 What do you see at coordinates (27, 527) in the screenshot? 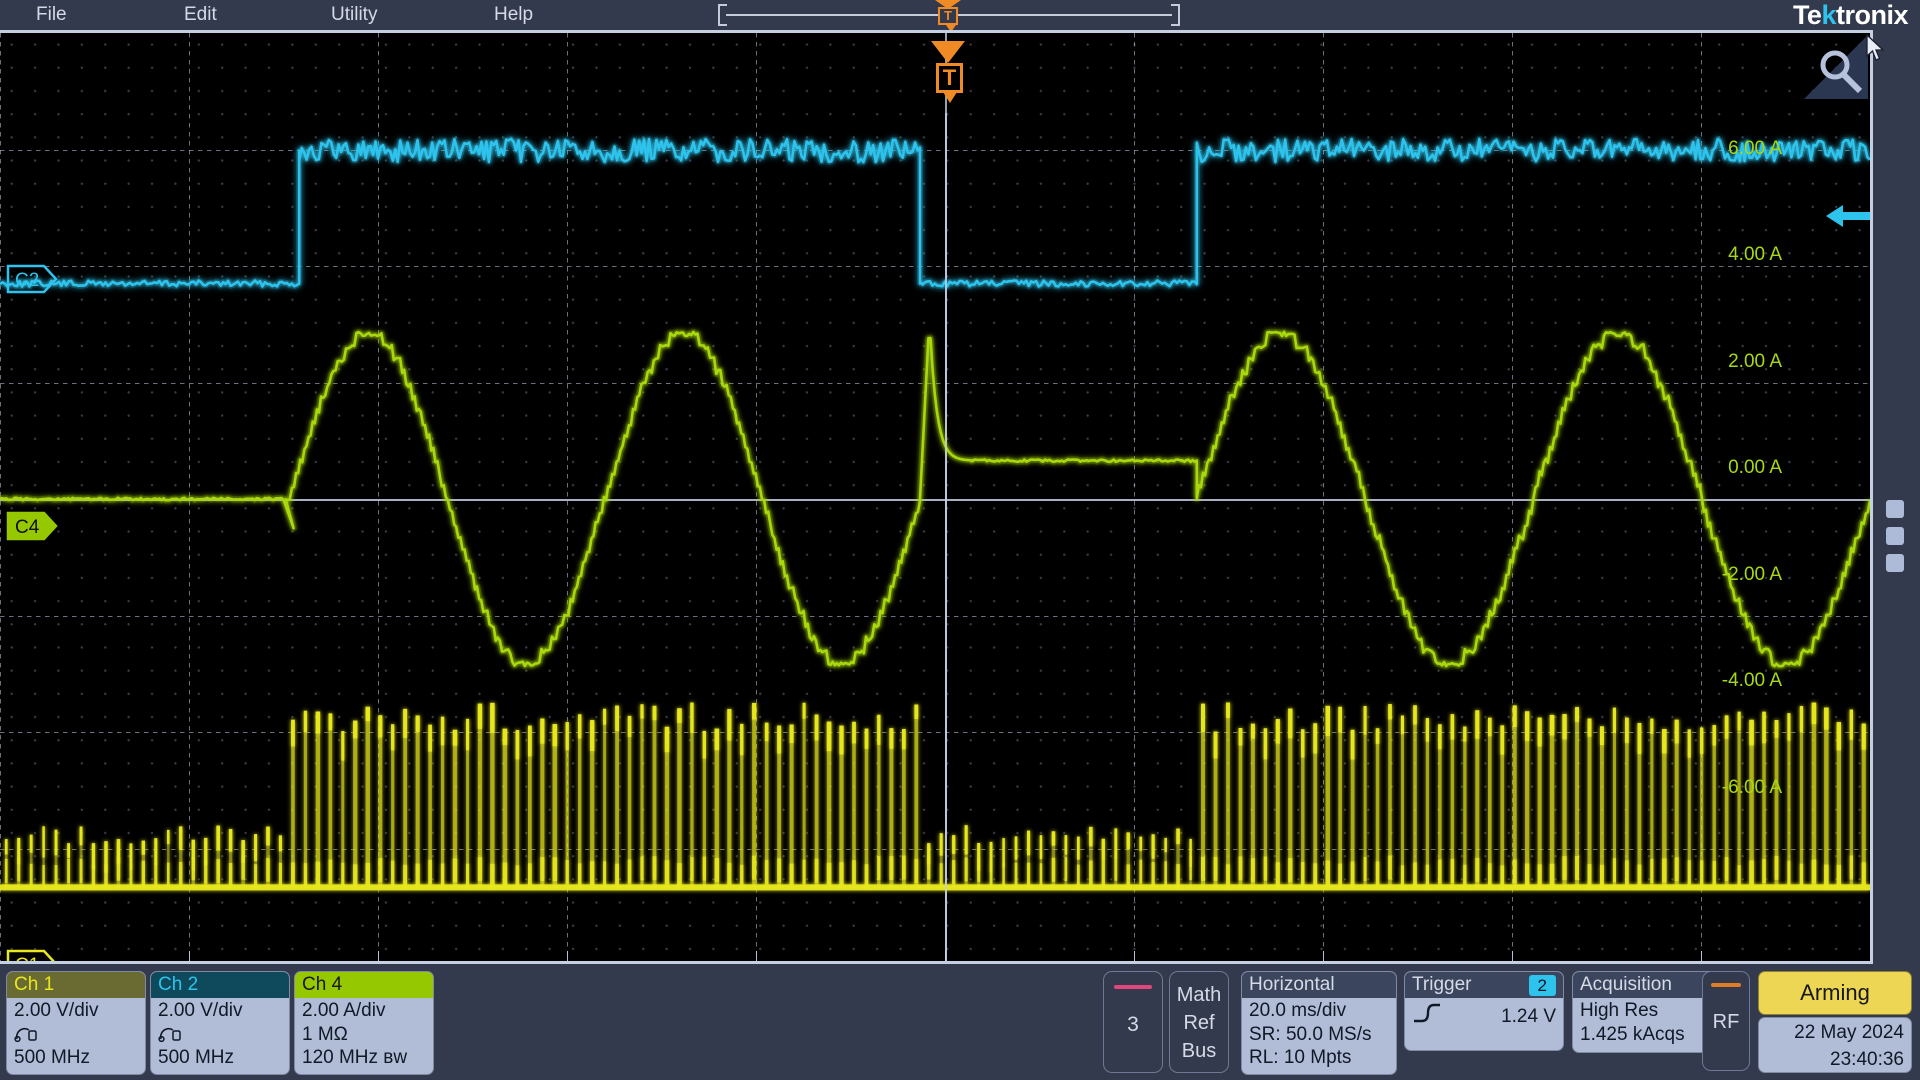
I see `svg-text: C4` at bounding box center [27, 527].